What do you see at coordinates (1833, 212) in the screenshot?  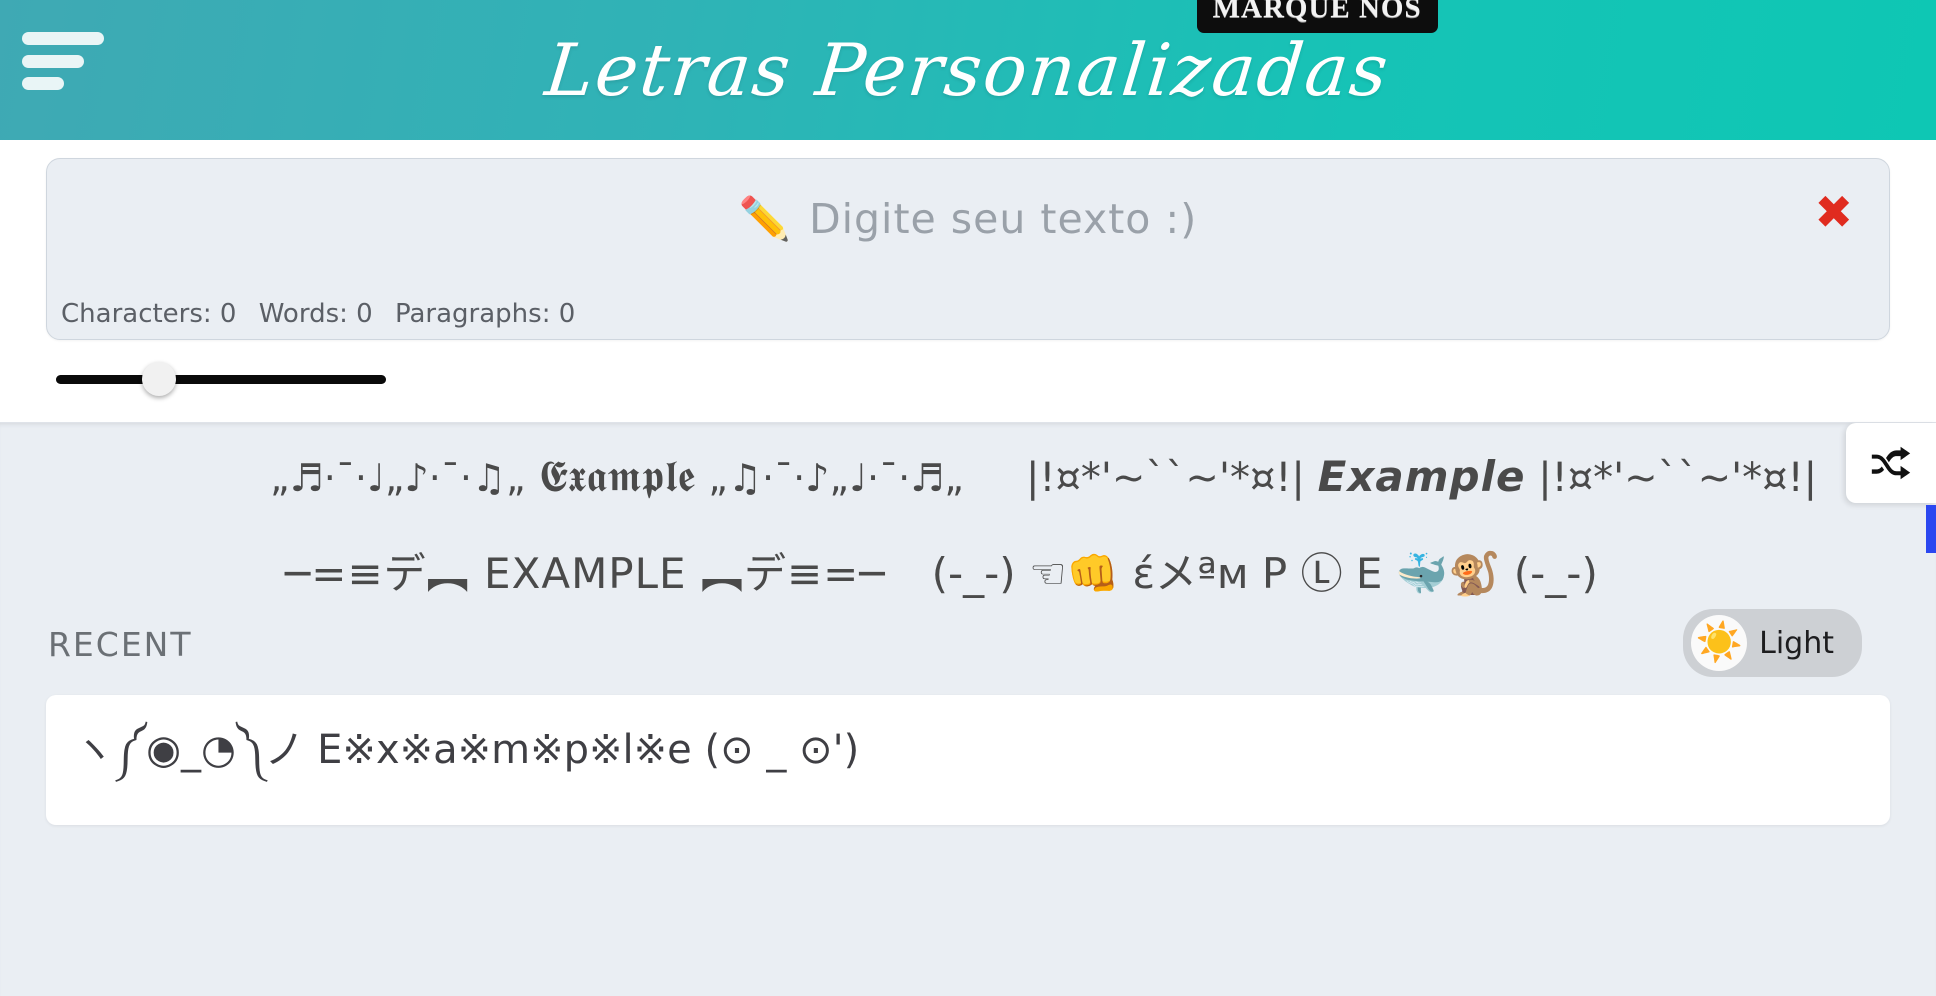 I see `clear-text-button: ✖` at bounding box center [1833, 212].